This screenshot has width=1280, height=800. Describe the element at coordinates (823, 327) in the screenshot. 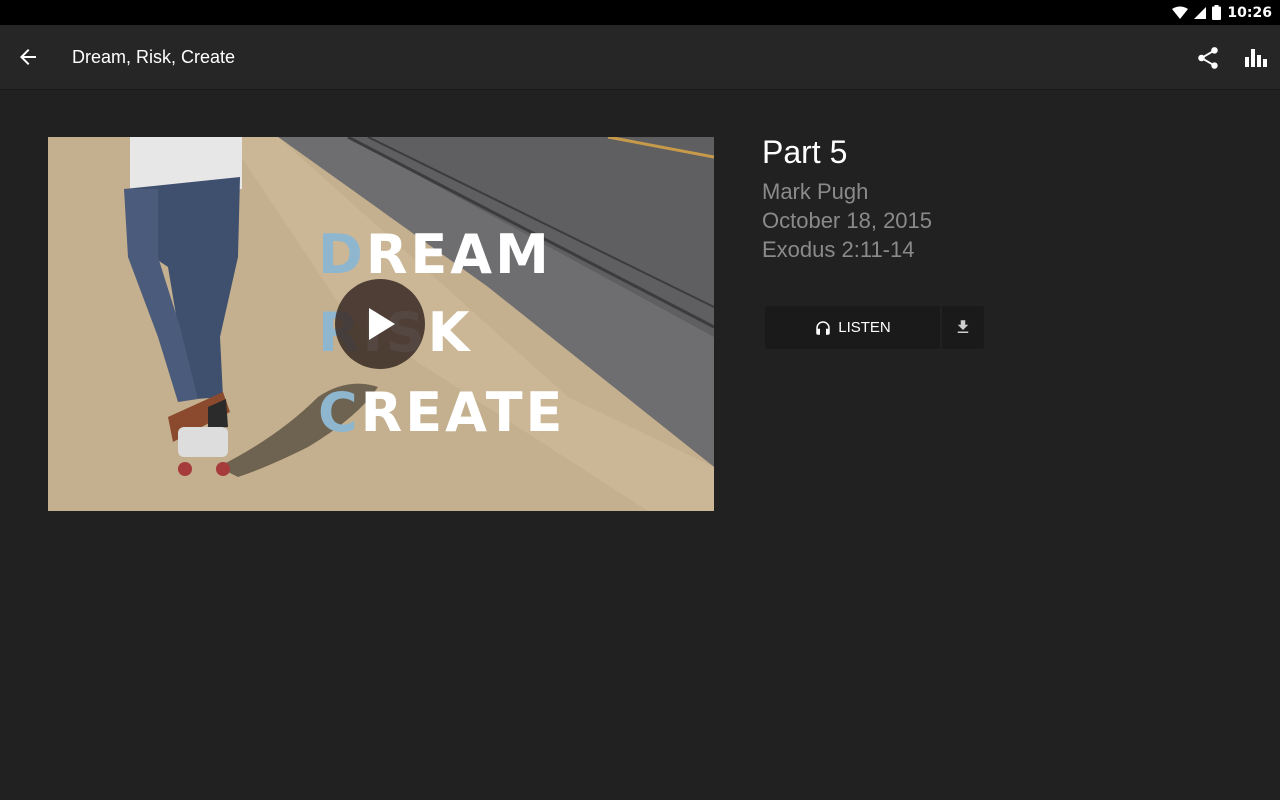

I see `headphones-icon` at that location.